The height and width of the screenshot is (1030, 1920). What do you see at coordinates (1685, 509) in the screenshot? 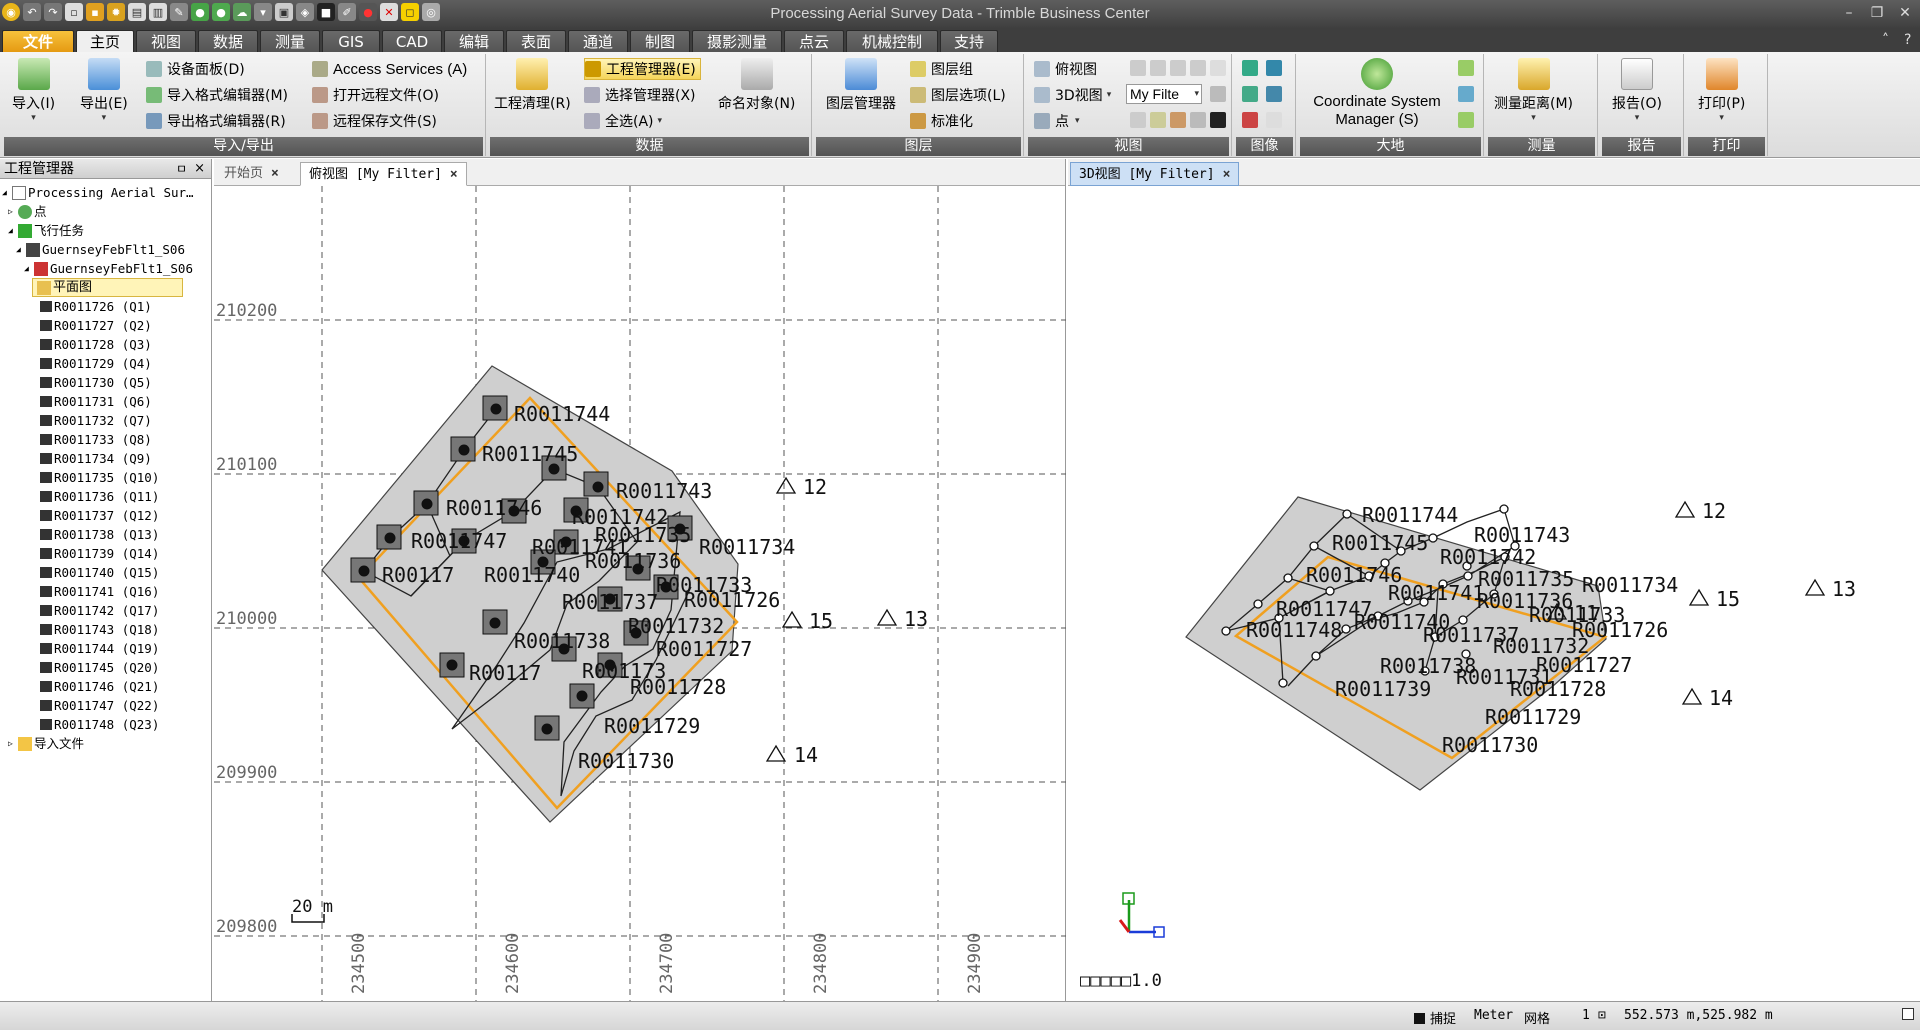
I see `3d-gcp-triangle-12` at bounding box center [1685, 509].